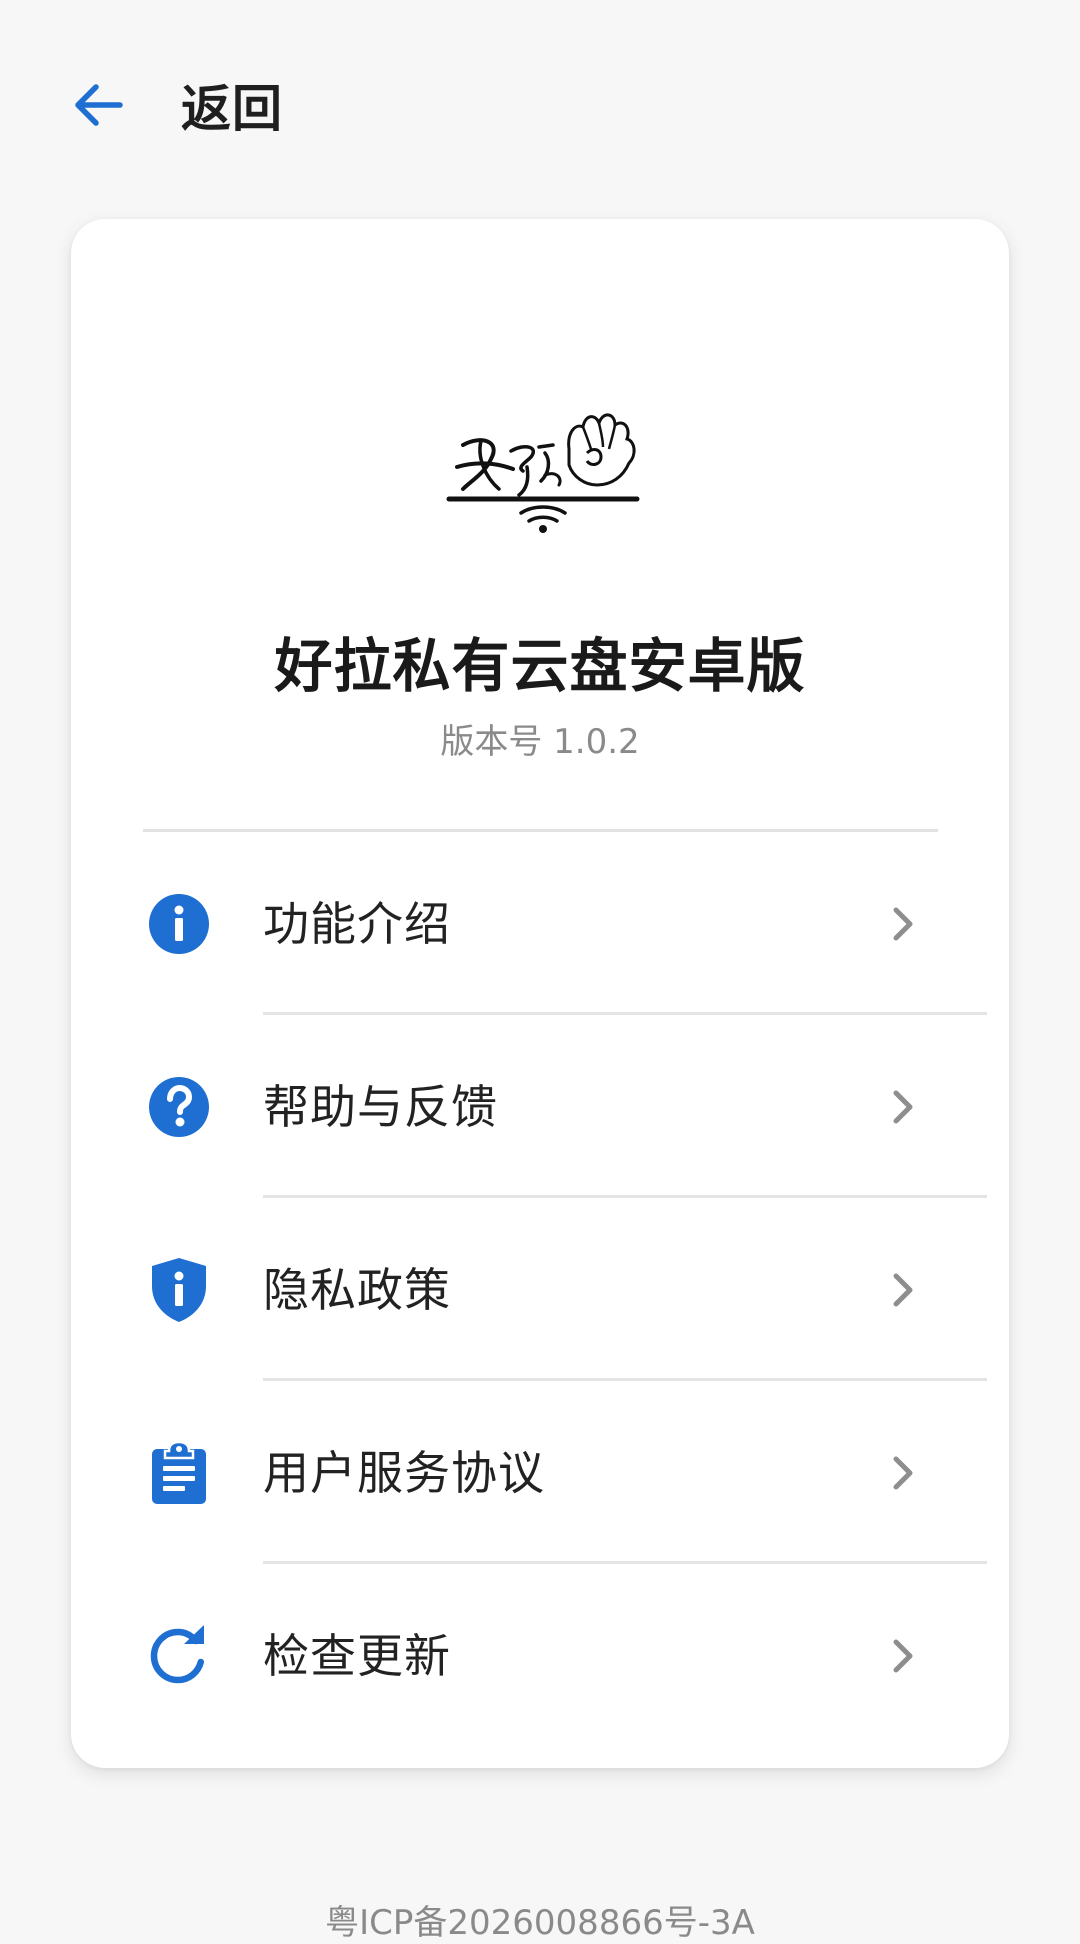  What do you see at coordinates (232, 109) in the screenshot?
I see `back-label: 返回` at bounding box center [232, 109].